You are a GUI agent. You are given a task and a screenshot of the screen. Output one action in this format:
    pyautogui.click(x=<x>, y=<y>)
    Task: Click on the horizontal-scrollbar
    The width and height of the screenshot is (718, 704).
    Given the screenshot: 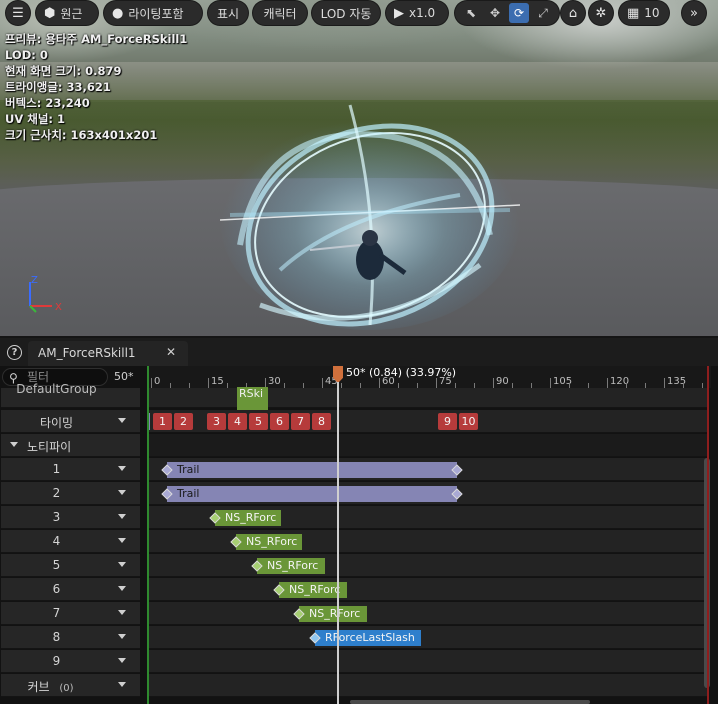 What is the action you would take?
    pyautogui.click(x=470, y=702)
    